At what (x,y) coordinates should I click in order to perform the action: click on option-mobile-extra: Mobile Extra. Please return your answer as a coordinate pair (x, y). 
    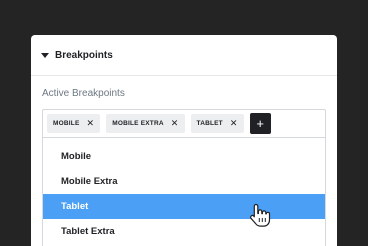
    Looking at the image, I should click on (184, 181).